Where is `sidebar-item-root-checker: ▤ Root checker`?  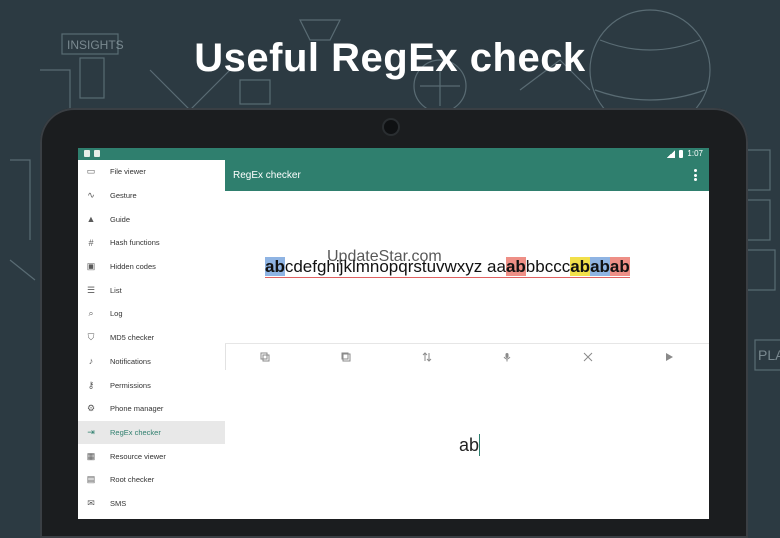
sidebar-item-root-checker: ▤ Root checker is located at coordinates (151, 480).